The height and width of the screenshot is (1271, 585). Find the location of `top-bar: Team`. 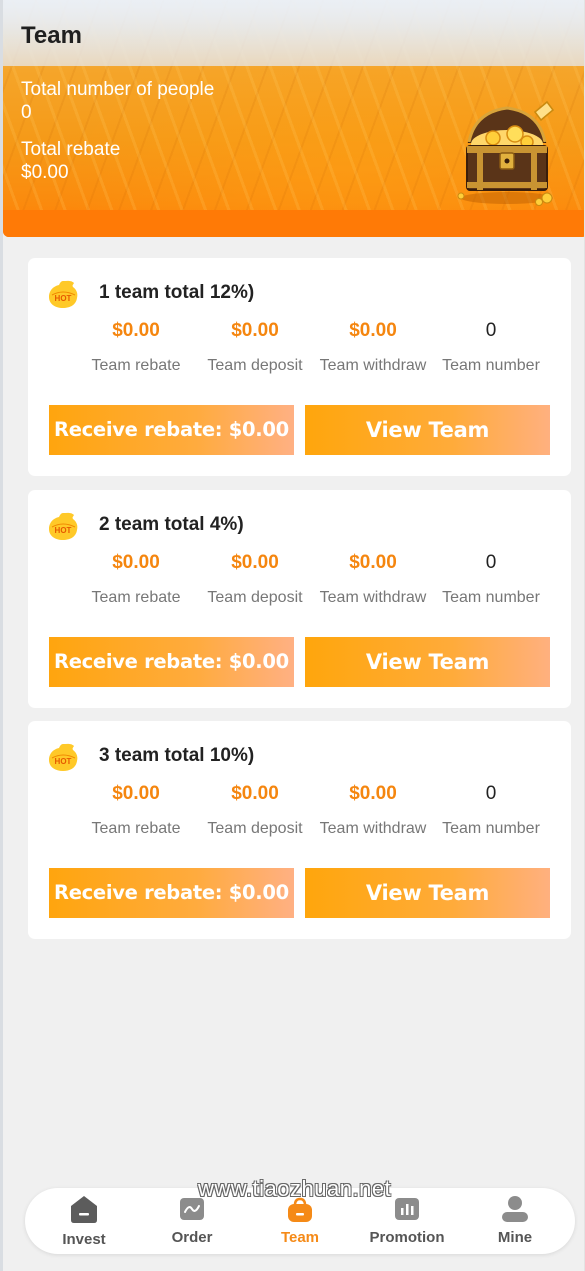

top-bar: Team is located at coordinates (293, 33).